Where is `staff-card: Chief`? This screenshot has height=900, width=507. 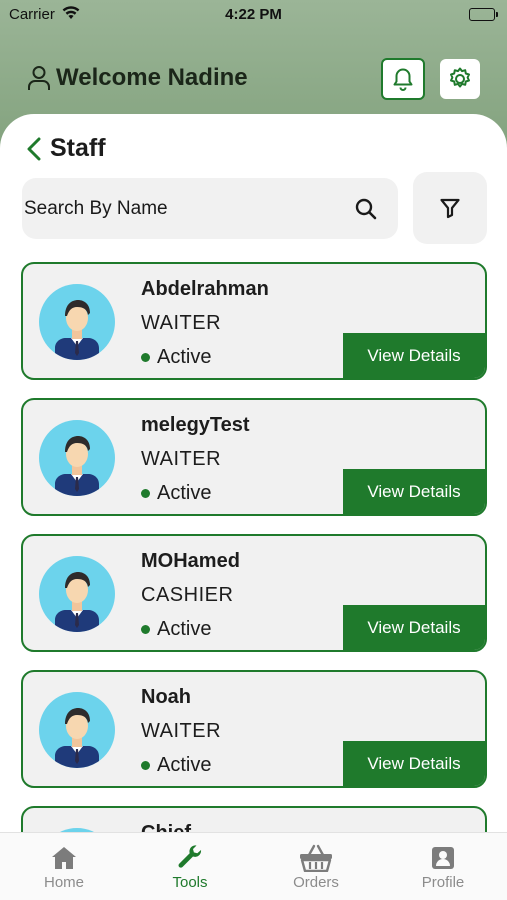
staff-card: Chief is located at coordinates (254, 819).